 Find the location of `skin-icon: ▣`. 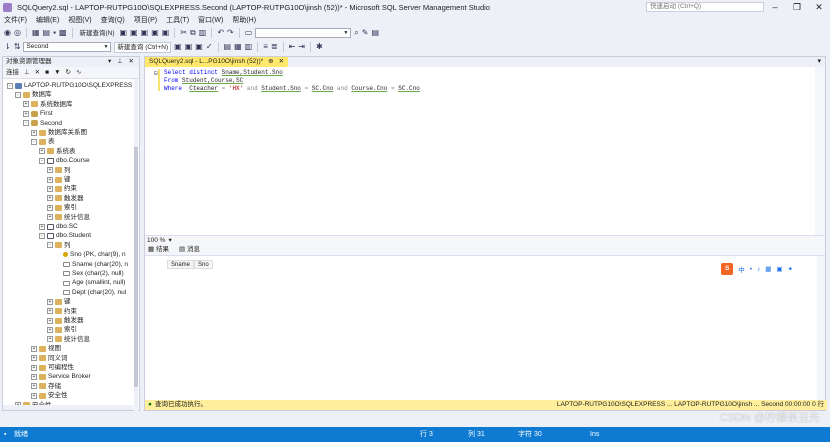

skin-icon: ▣ is located at coordinates (779, 269).